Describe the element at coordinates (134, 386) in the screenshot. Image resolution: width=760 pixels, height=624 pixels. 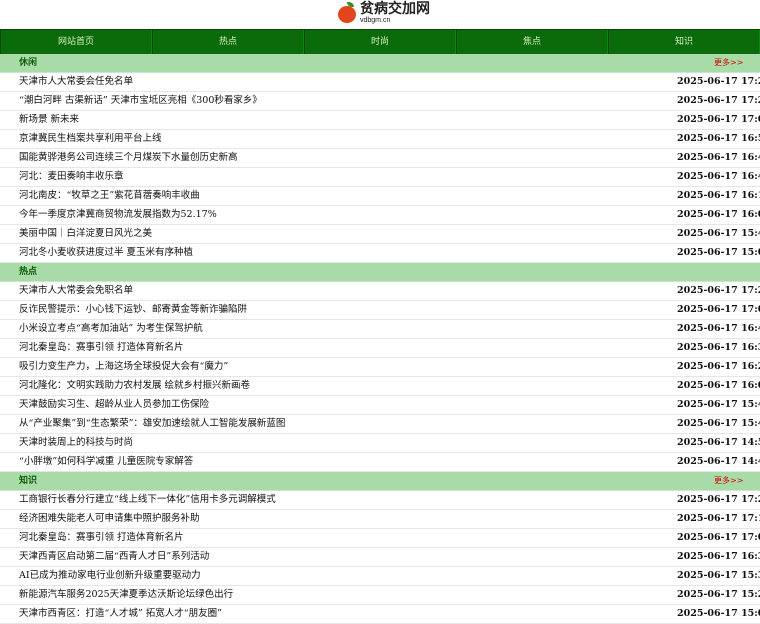
I see `news-title-link: 河北隆化：文明实践助力农村发展 绘就乡村振兴新画卷` at that location.